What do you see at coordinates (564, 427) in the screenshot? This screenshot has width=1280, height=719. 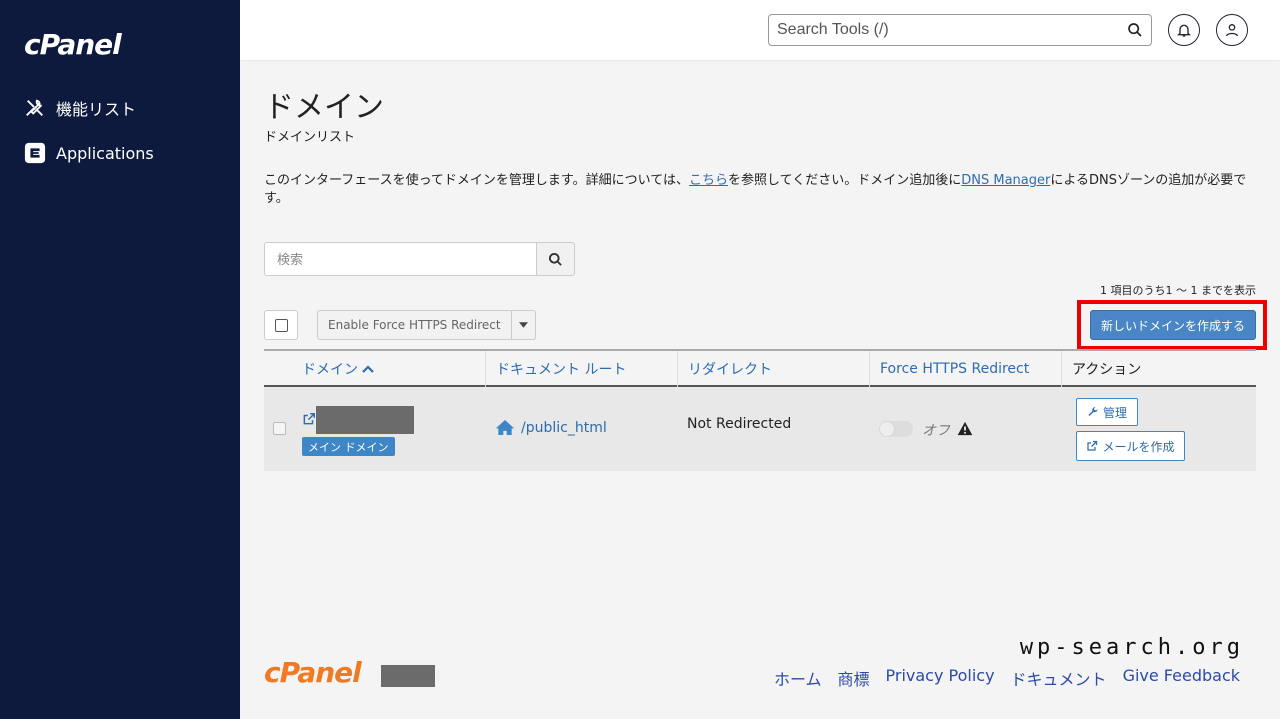 I see `document-root-path: /public_html` at bounding box center [564, 427].